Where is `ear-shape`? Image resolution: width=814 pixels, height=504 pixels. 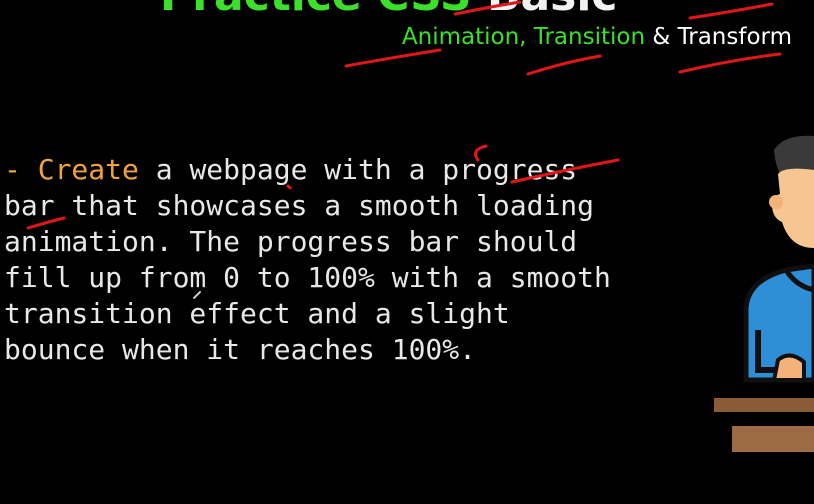
ear-shape is located at coordinates (776, 202).